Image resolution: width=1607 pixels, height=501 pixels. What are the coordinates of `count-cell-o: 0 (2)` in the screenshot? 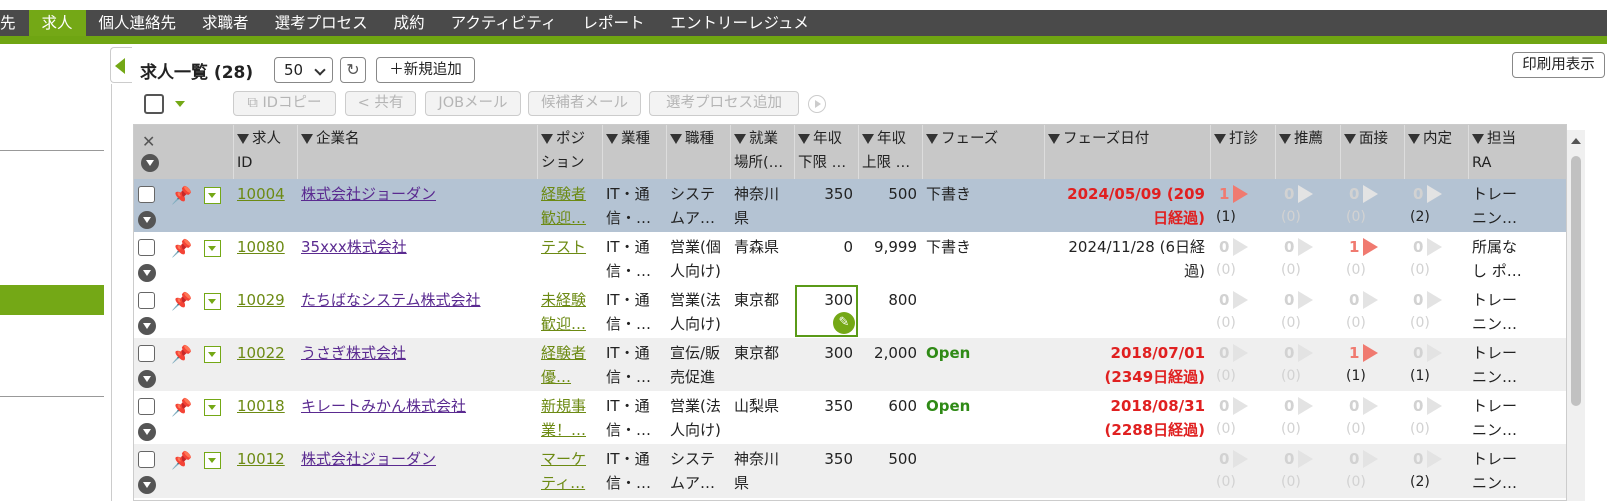 It's located at (1435, 471).